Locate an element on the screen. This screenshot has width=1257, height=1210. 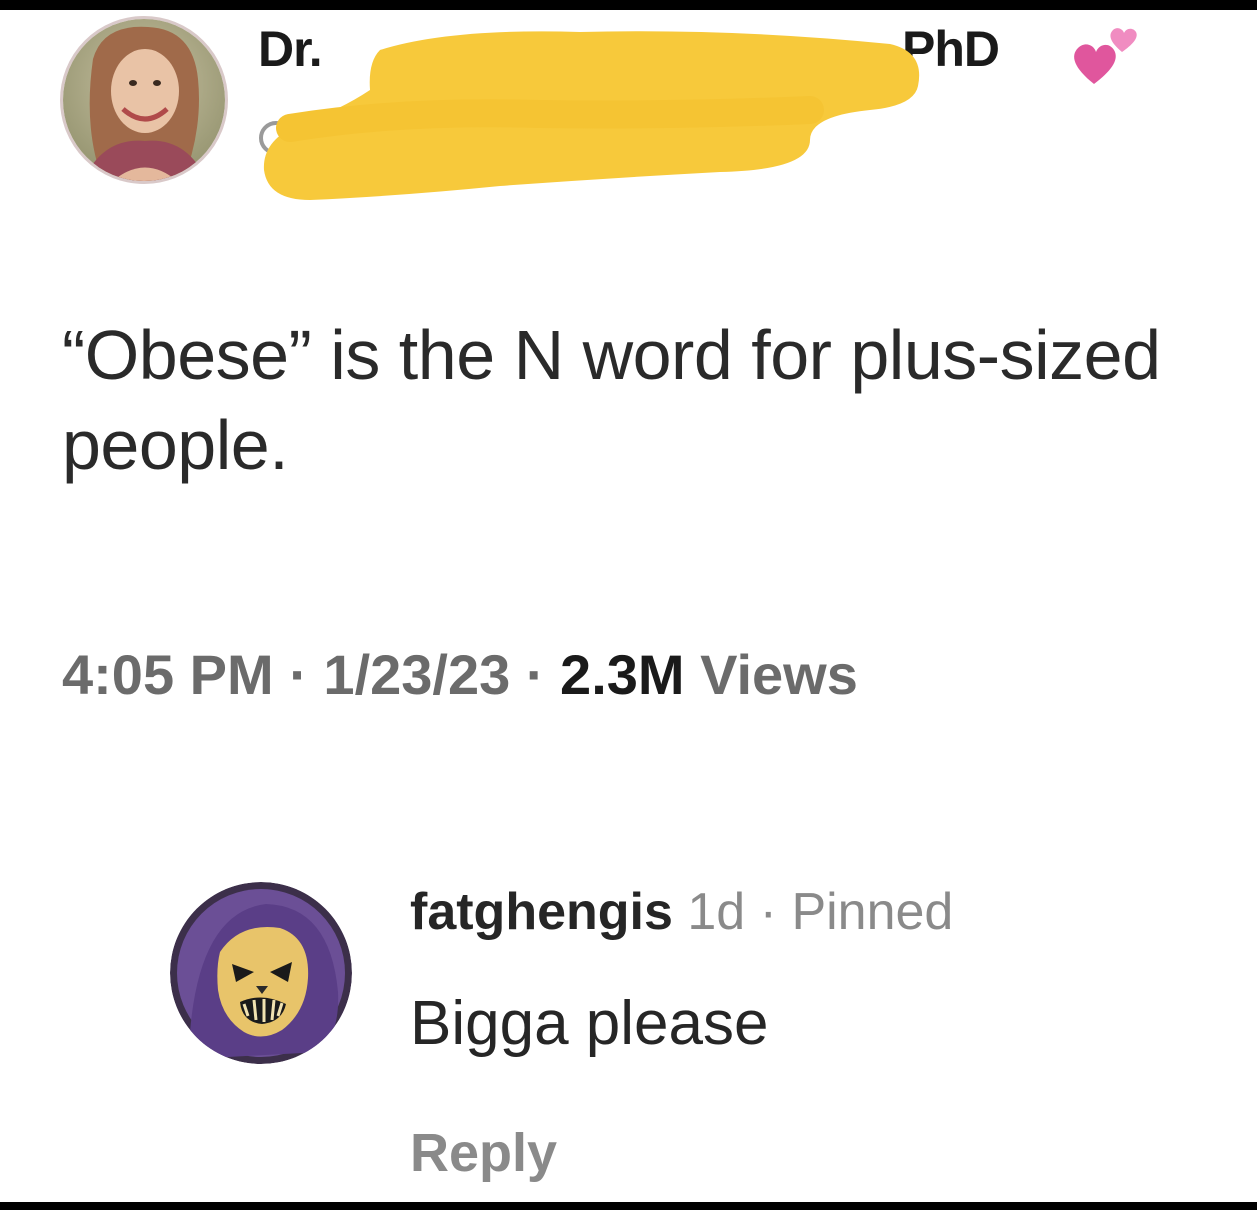
profile-photo-icon is located at coordinates (144, 100).